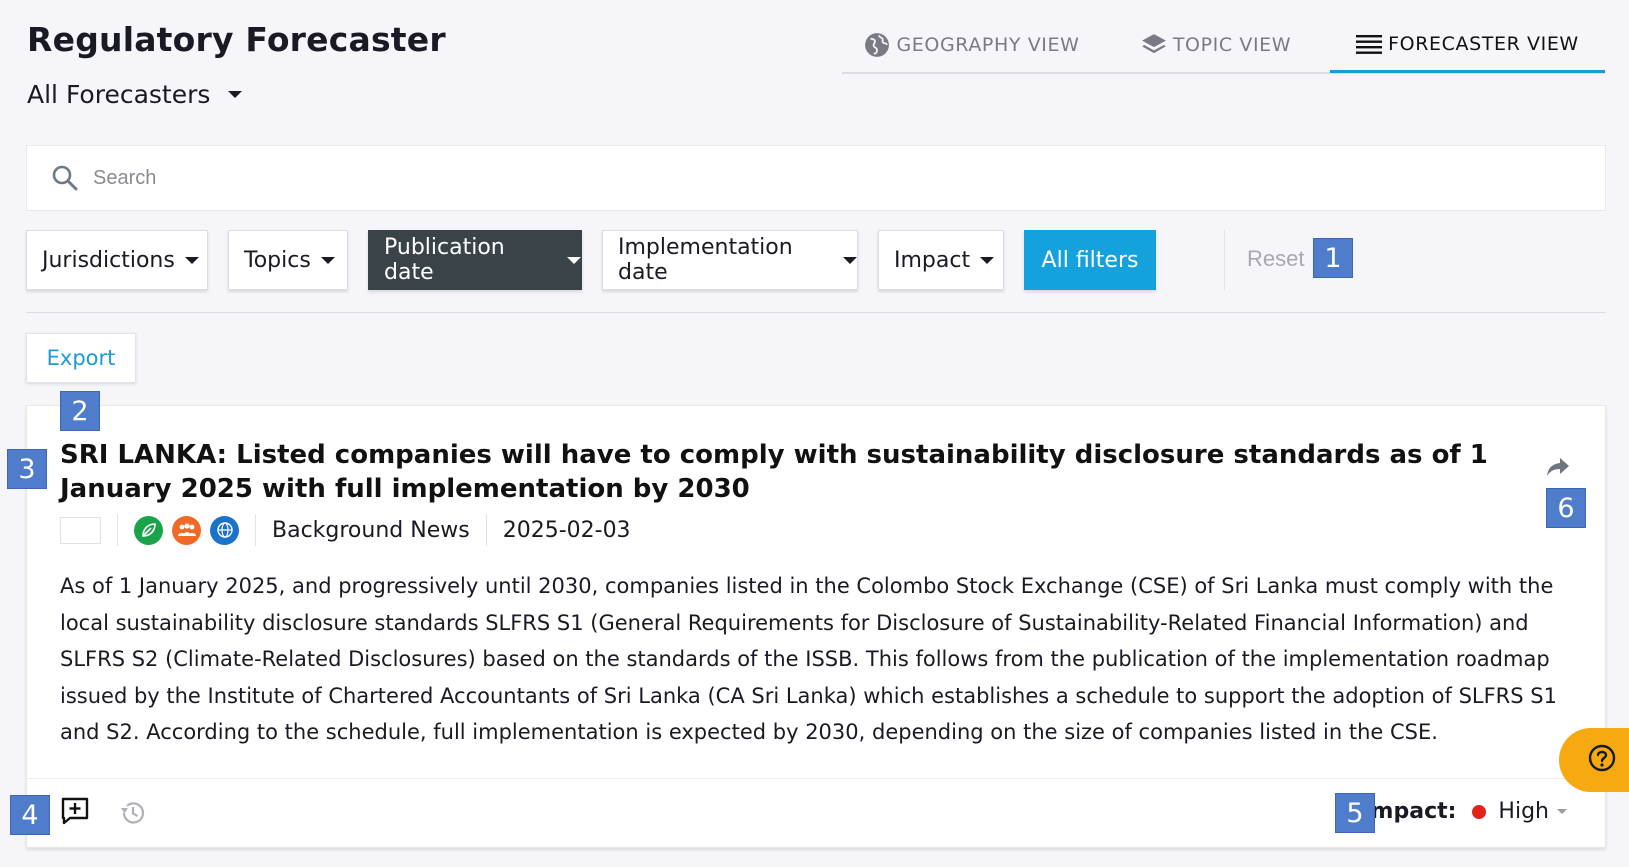  I want to click on tab-topic-view-label: TOPIC VIEW, so click(1232, 45).